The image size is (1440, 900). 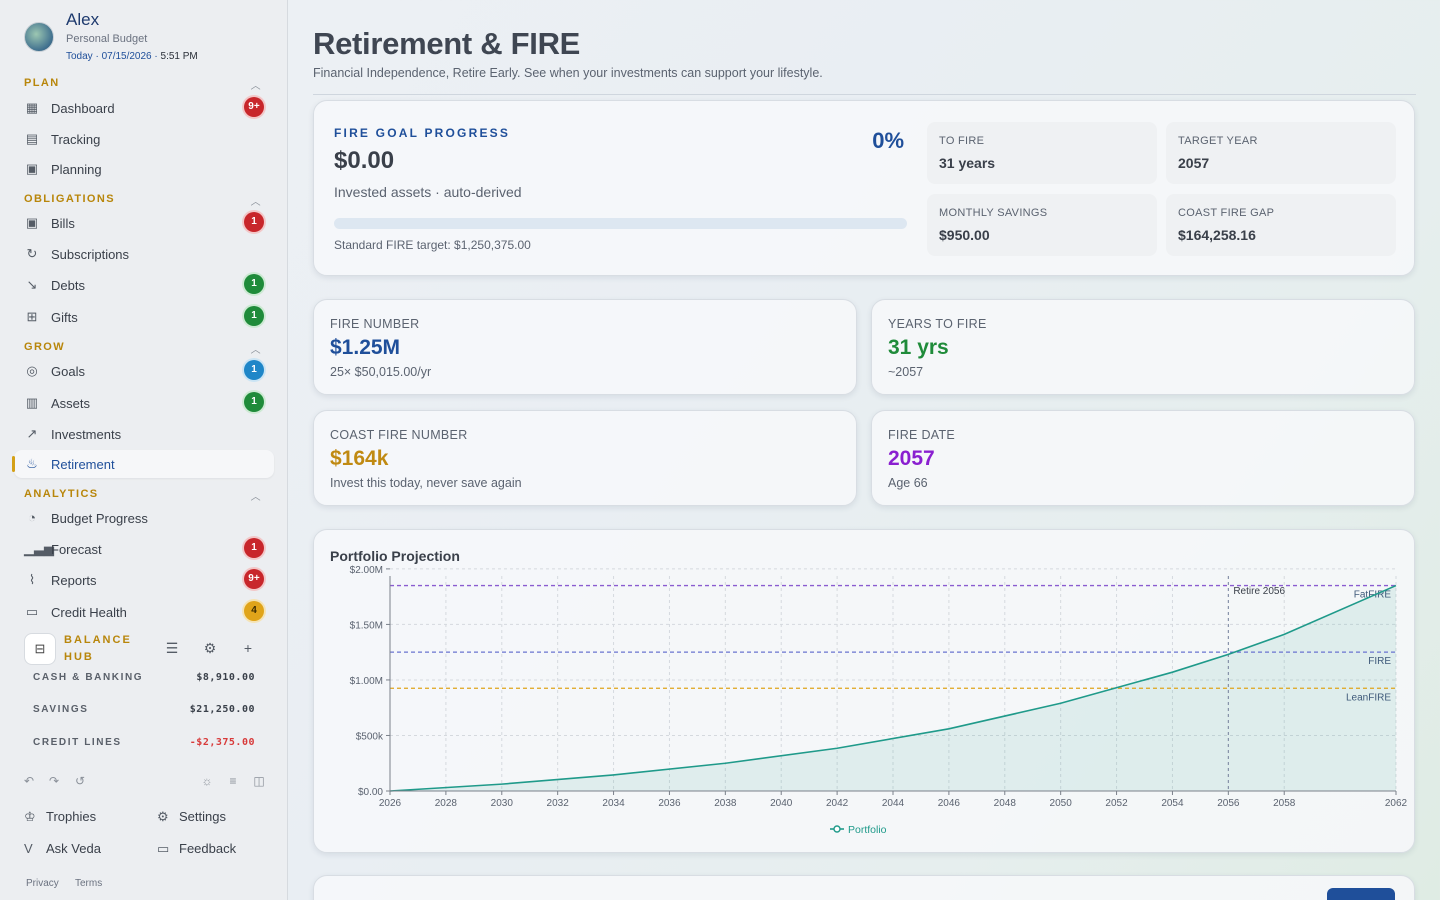 I want to click on x-tick-label: 2044, so click(x=893, y=803).